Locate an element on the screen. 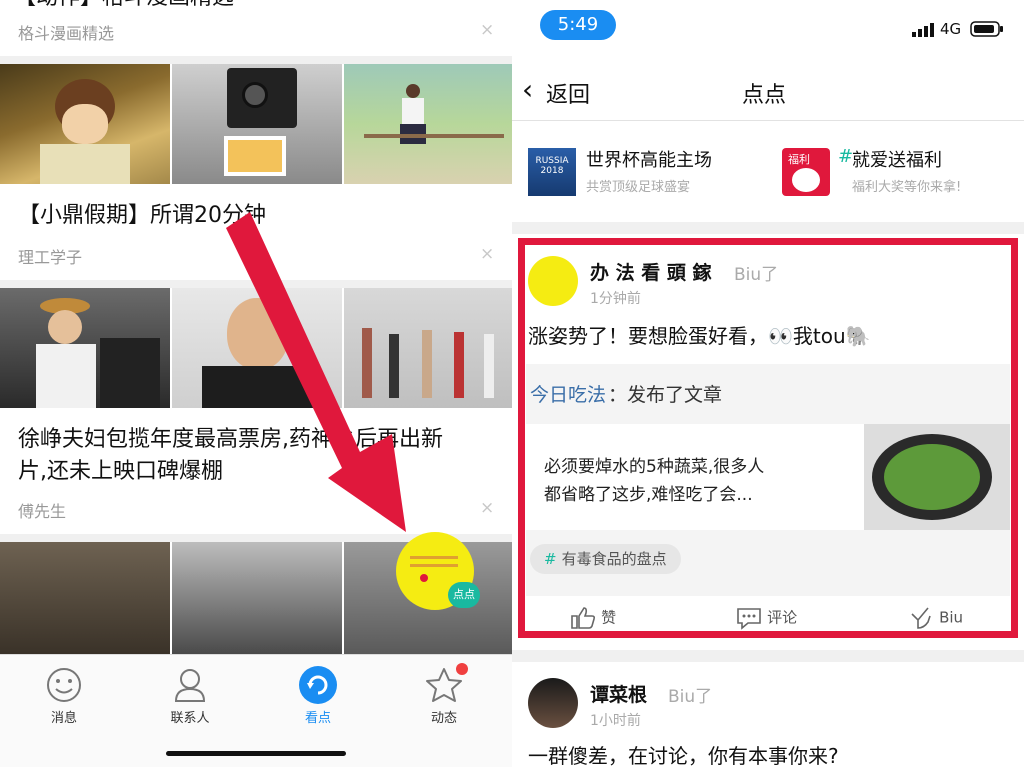  tab-label: 联系人 is located at coordinates (190, 718).